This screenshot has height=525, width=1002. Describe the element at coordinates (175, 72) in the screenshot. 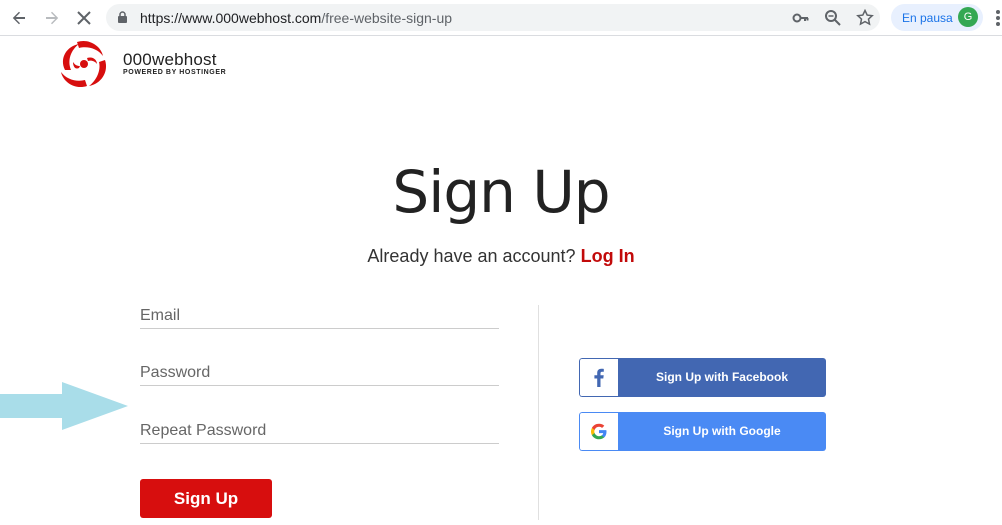

I see `logo-tagline: POWERED BY HOSTINGER` at that location.